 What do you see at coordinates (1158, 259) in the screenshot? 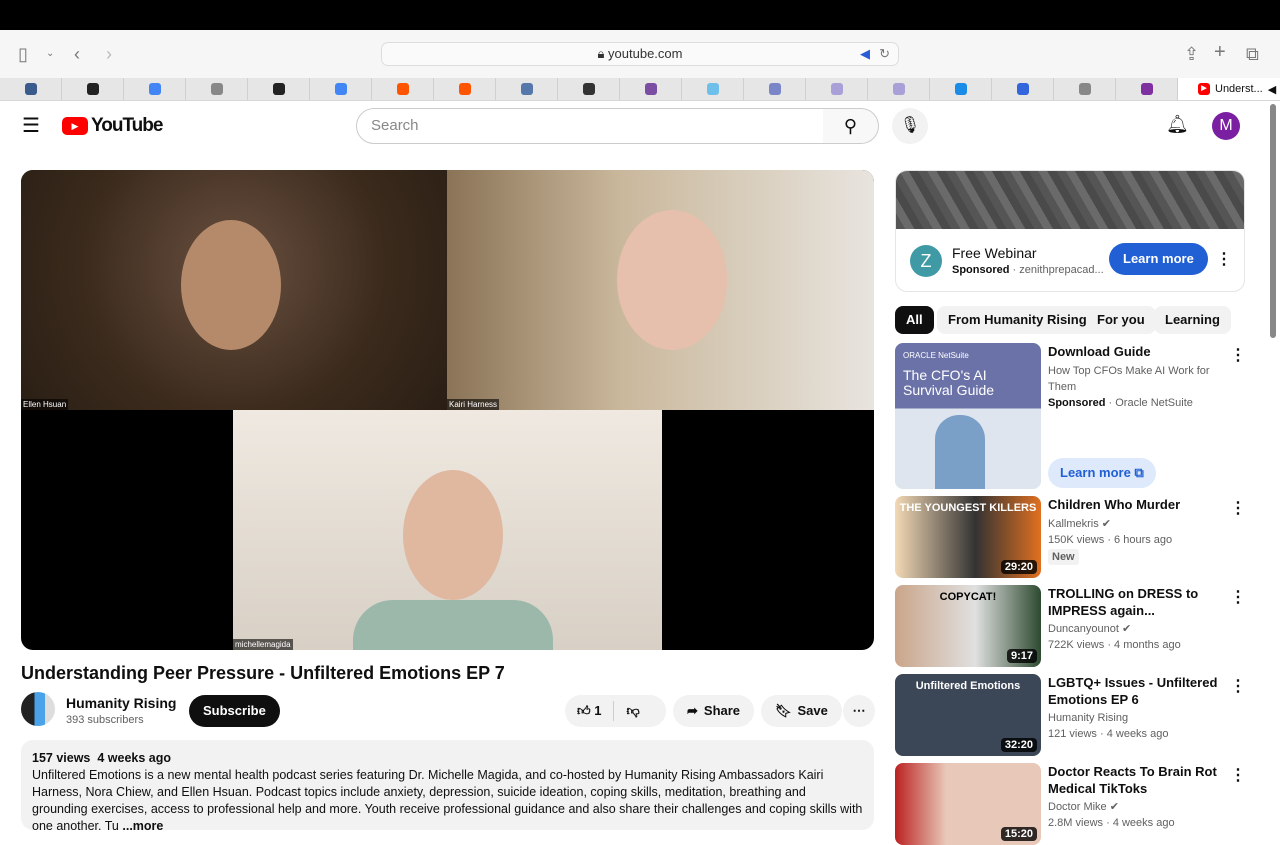
I see `learn-more-button: Learn more` at bounding box center [1158, 259].